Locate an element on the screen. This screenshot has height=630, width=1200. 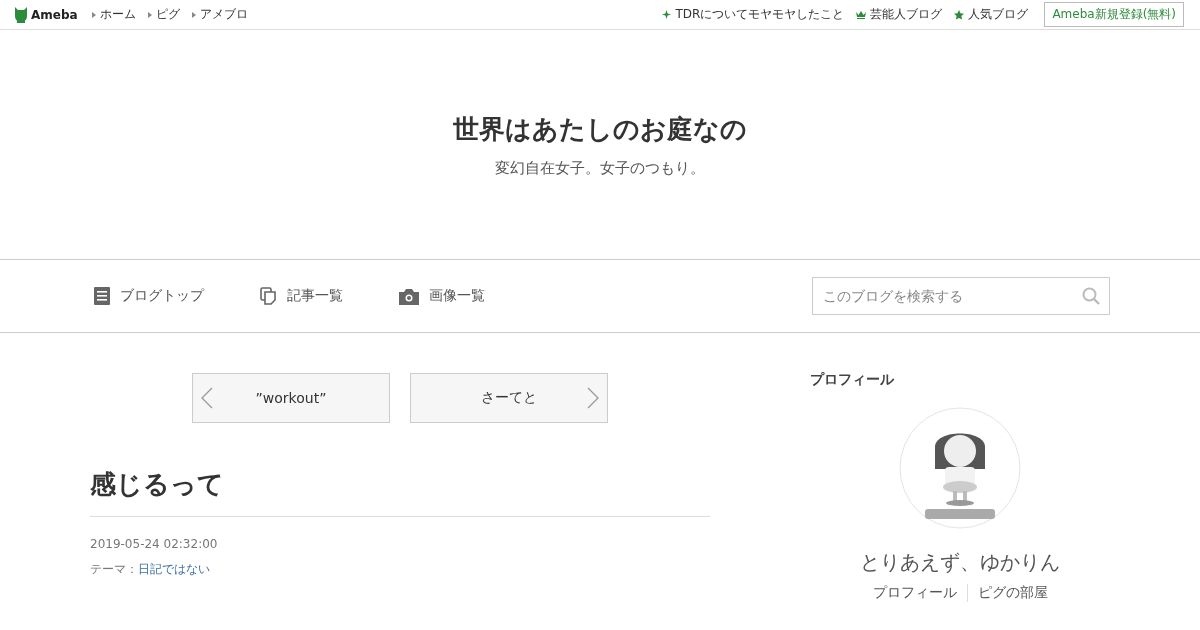
signup-button: Ameba新規登録(無料) is located at coordinates (1114, 14).